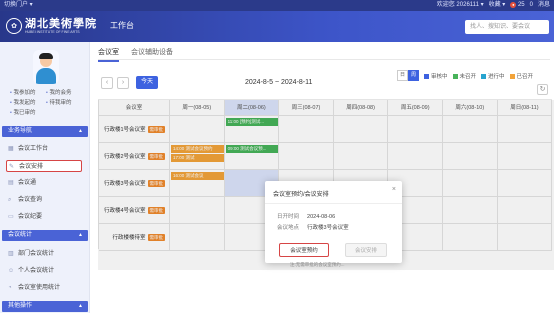  What do you see at coordinates (28, 102) in the screenshot?
I see `quick-link-initiated: 我发起的` at bounding box center [28, 102].